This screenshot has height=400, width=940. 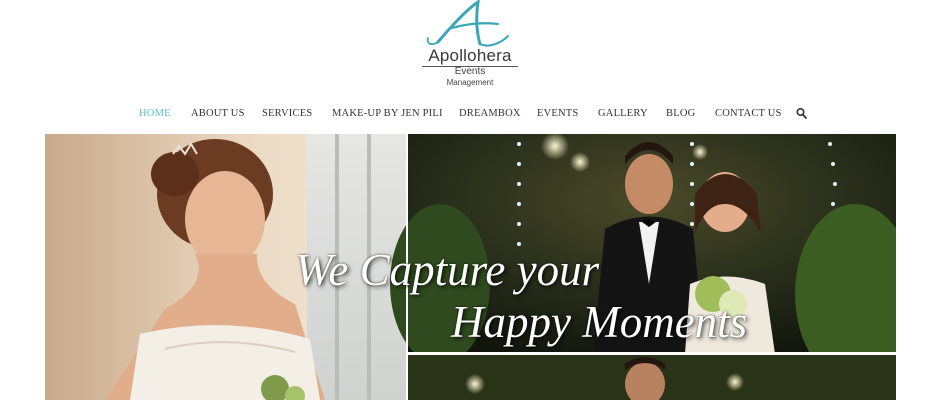 I want to click on nav-item-blog: BLOG, so click(x=680, y=114).